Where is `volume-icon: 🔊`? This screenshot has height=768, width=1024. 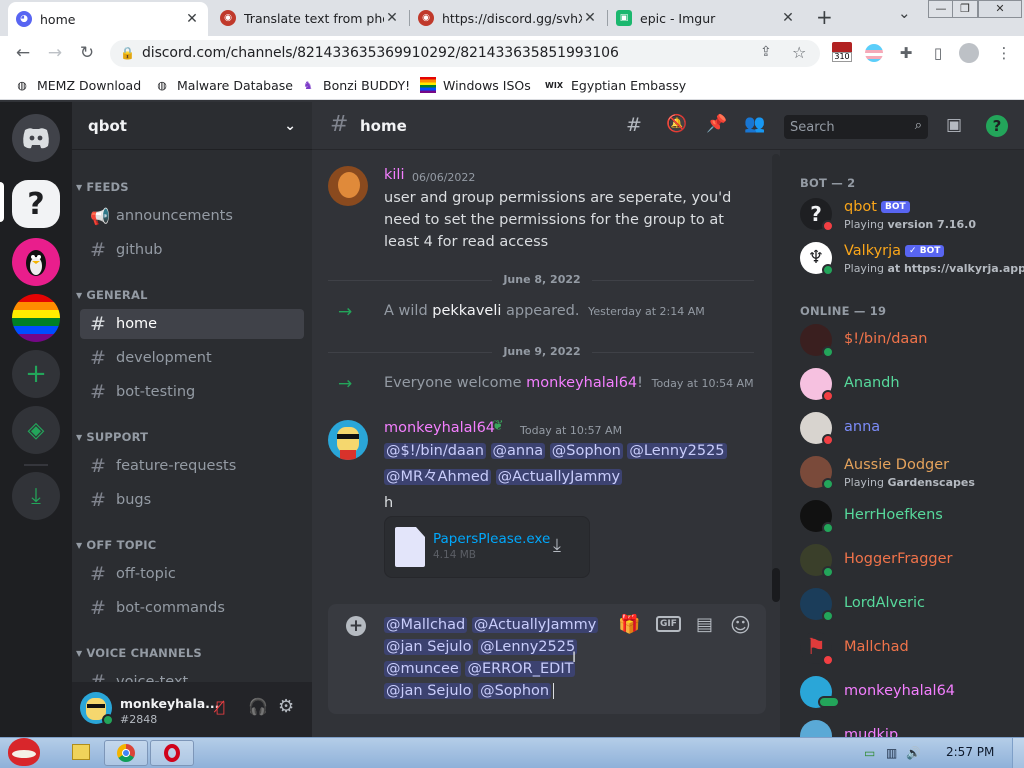 volume-icon: 🔊 is located at coordinates (913, 753).